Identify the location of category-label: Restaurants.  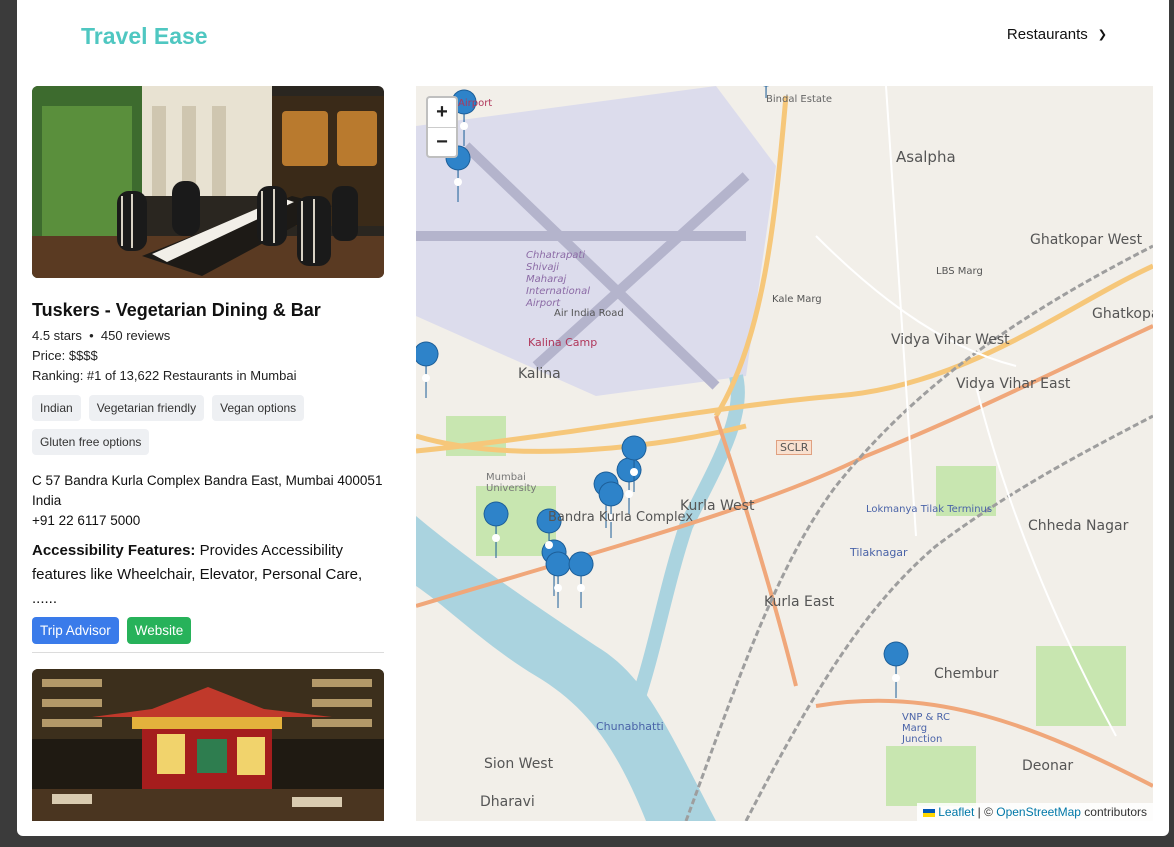
(1047, 34).